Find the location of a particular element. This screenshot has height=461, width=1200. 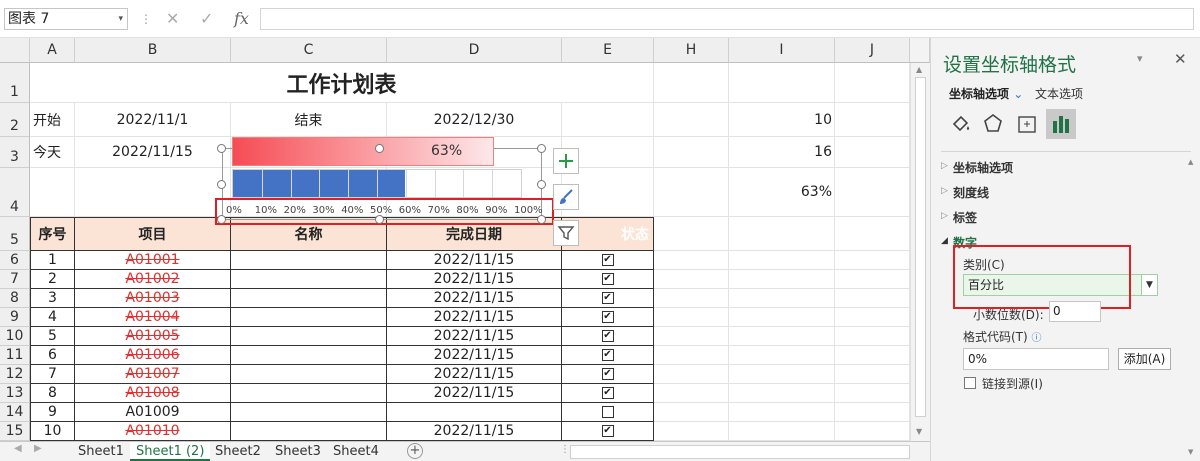

row-header: 13 is located at coordinates (15, 393).